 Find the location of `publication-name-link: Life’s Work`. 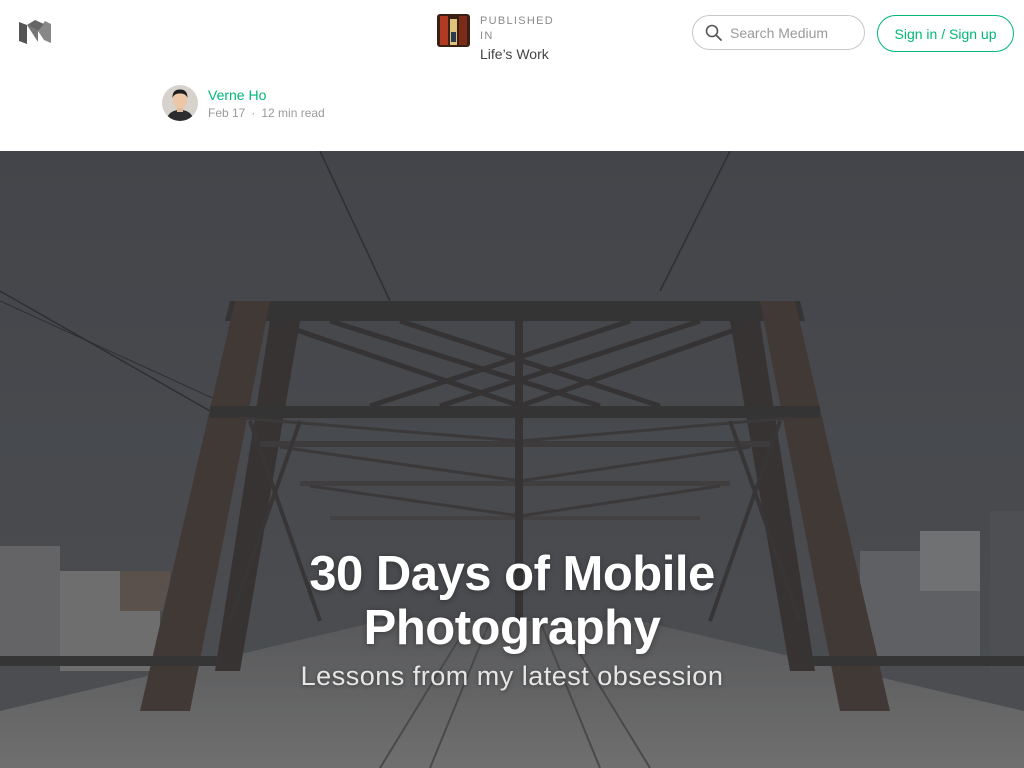

publication-name-link: Life’s Work is located at coordinates (525, 54).